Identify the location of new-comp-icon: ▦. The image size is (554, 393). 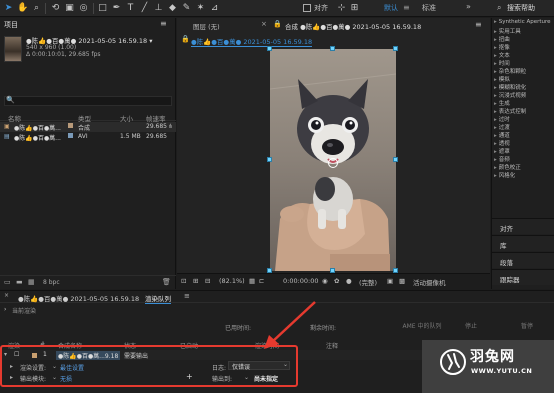
(31, 282).